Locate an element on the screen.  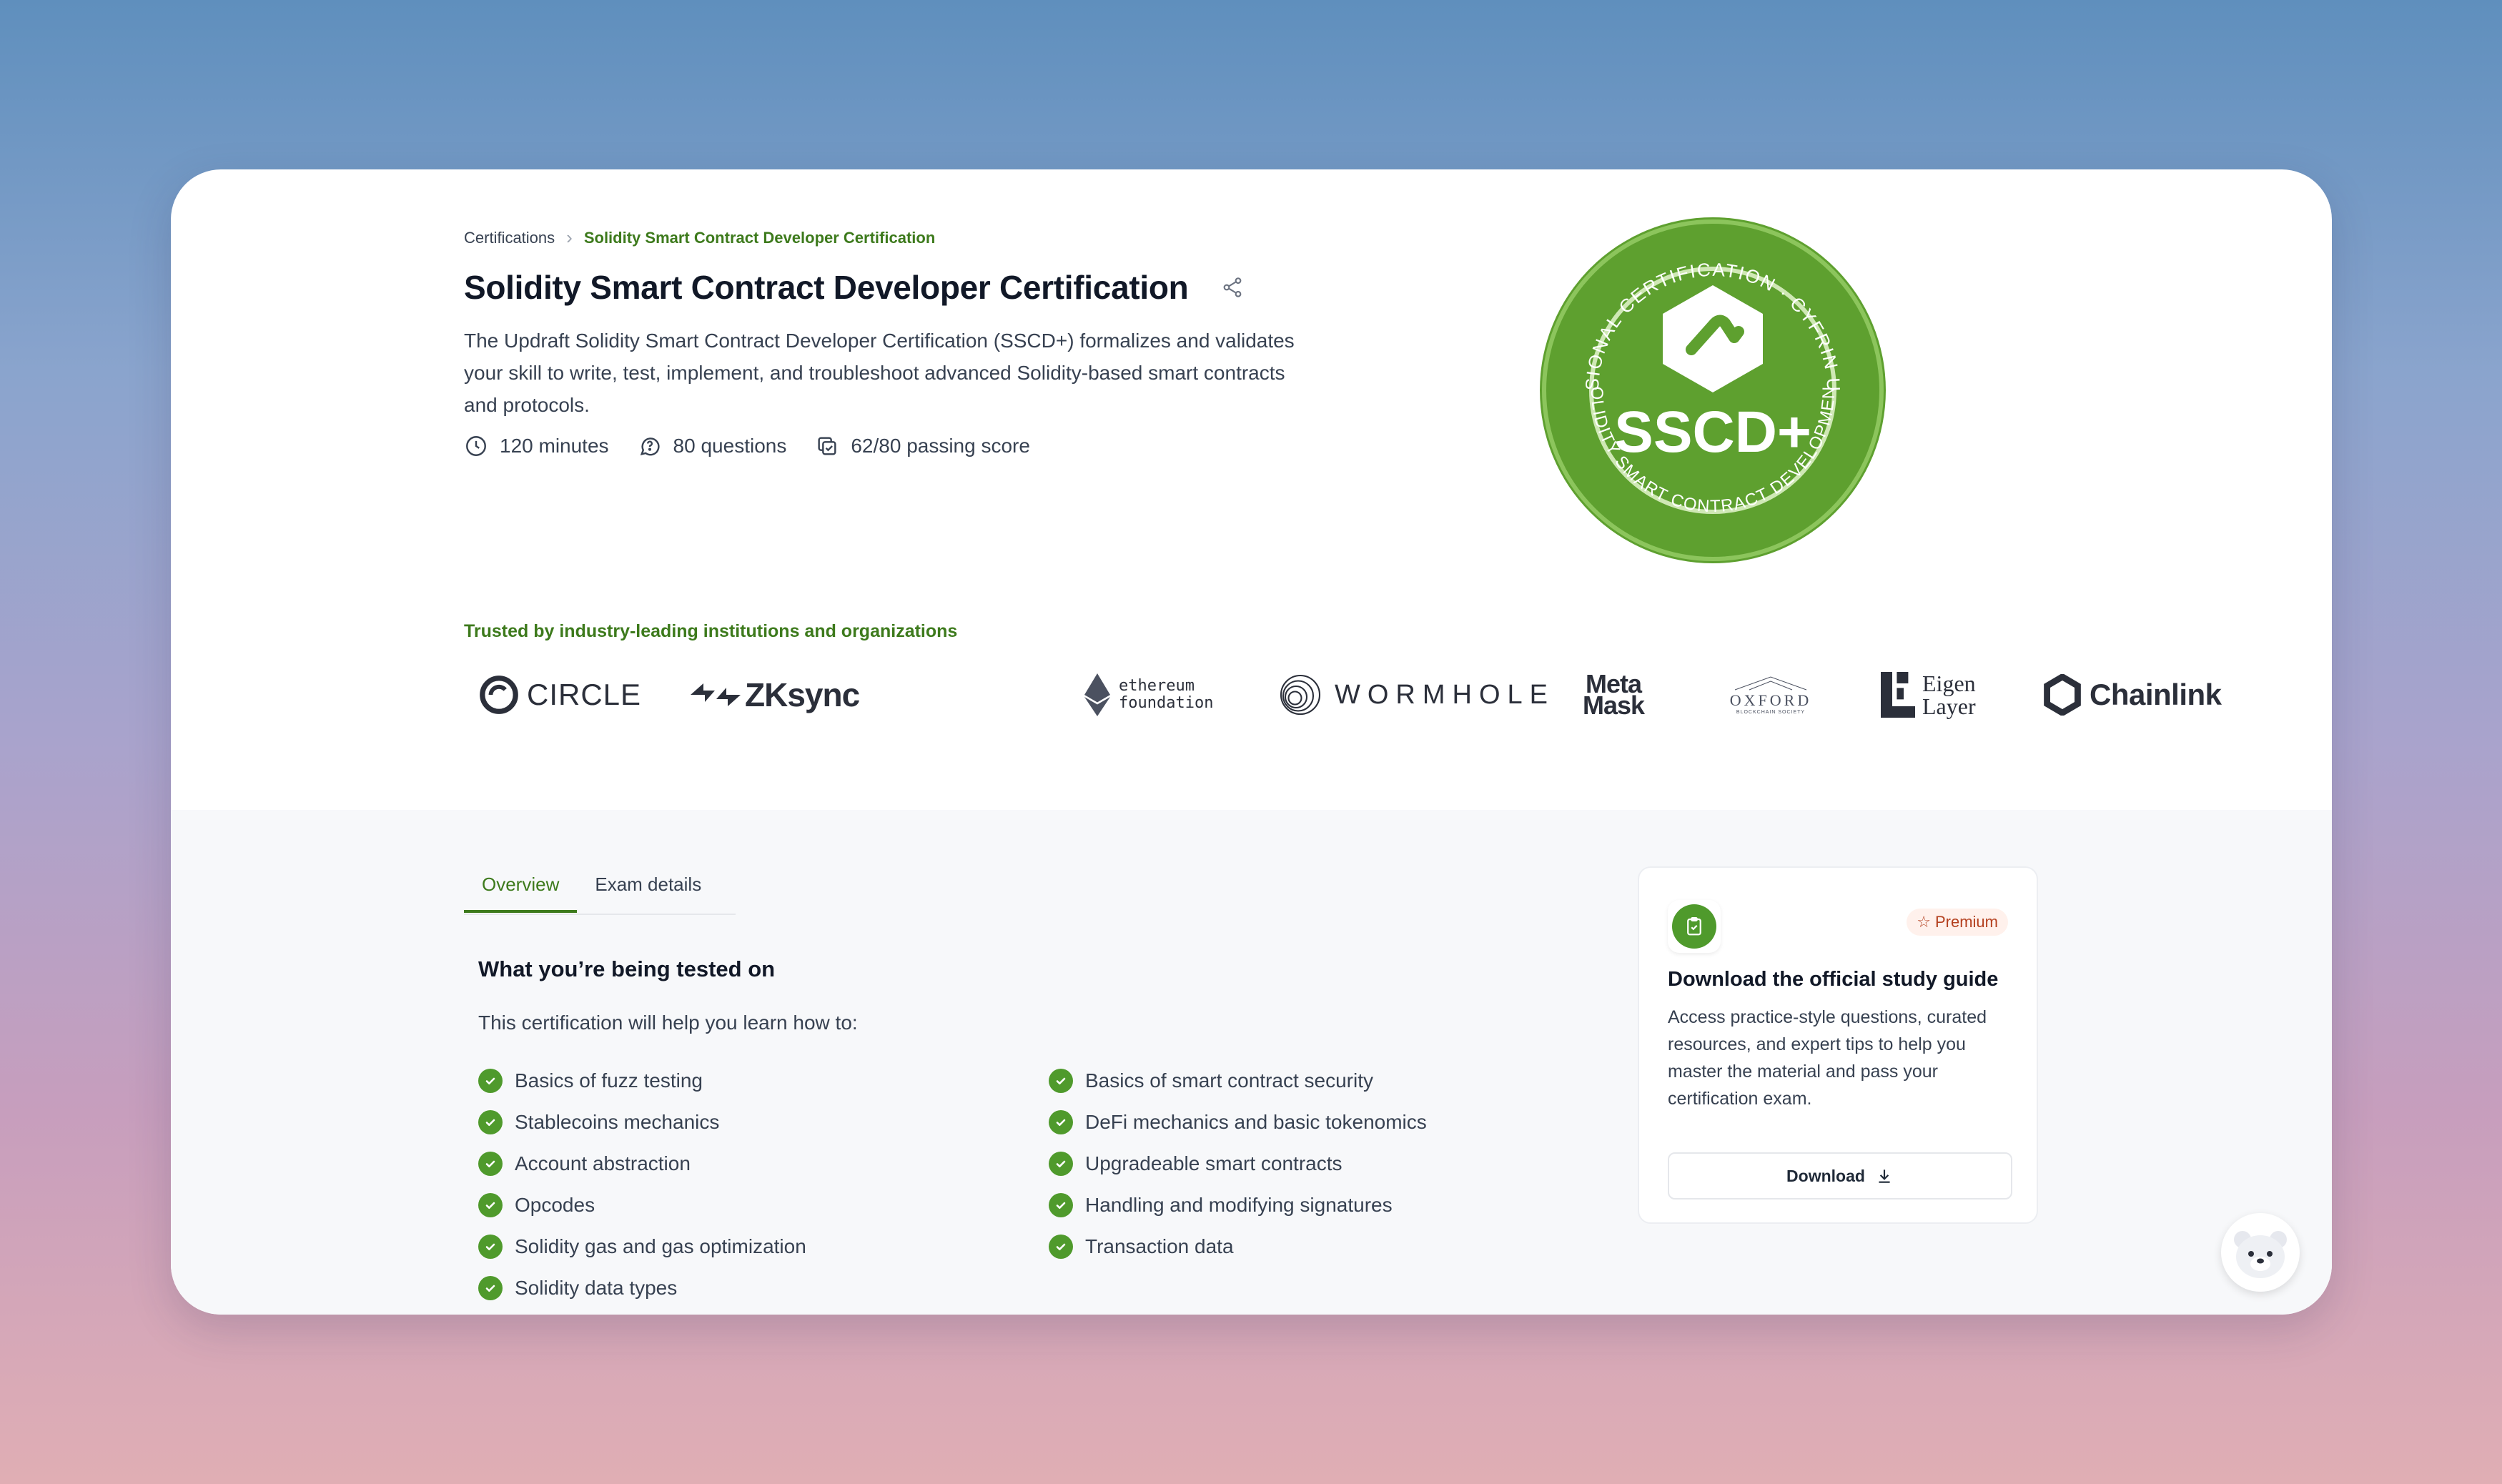
tab-overview: Overview is located at coordinates (521, 893).